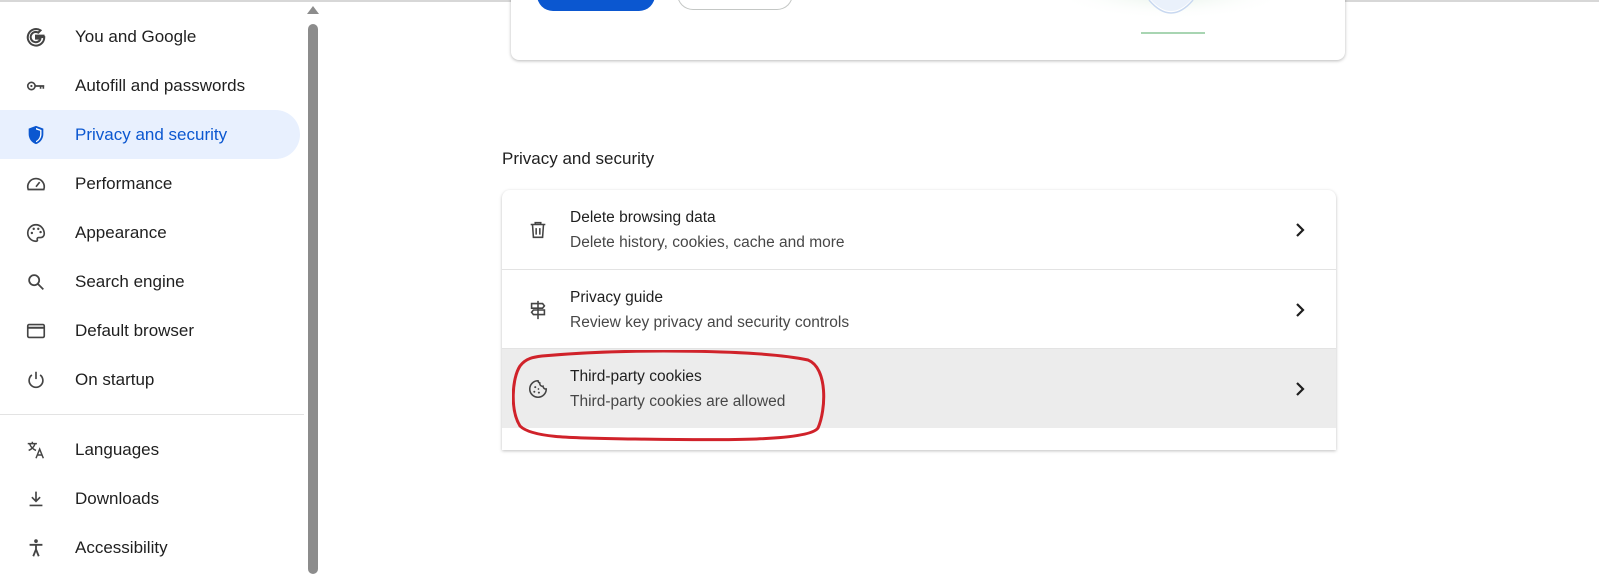 This screenshot has height=576, width=1599. Describe the element at coordinates (313, 11) in the screenshot. I see `scroll-up-arrow-icon` at that location.